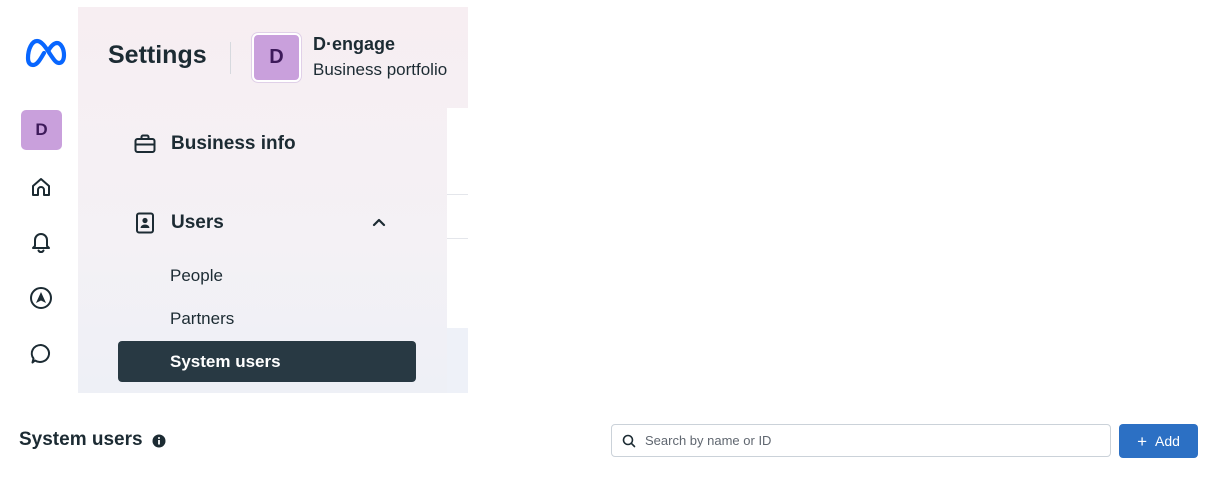  I want to click on search-icon, so click(629, 440).